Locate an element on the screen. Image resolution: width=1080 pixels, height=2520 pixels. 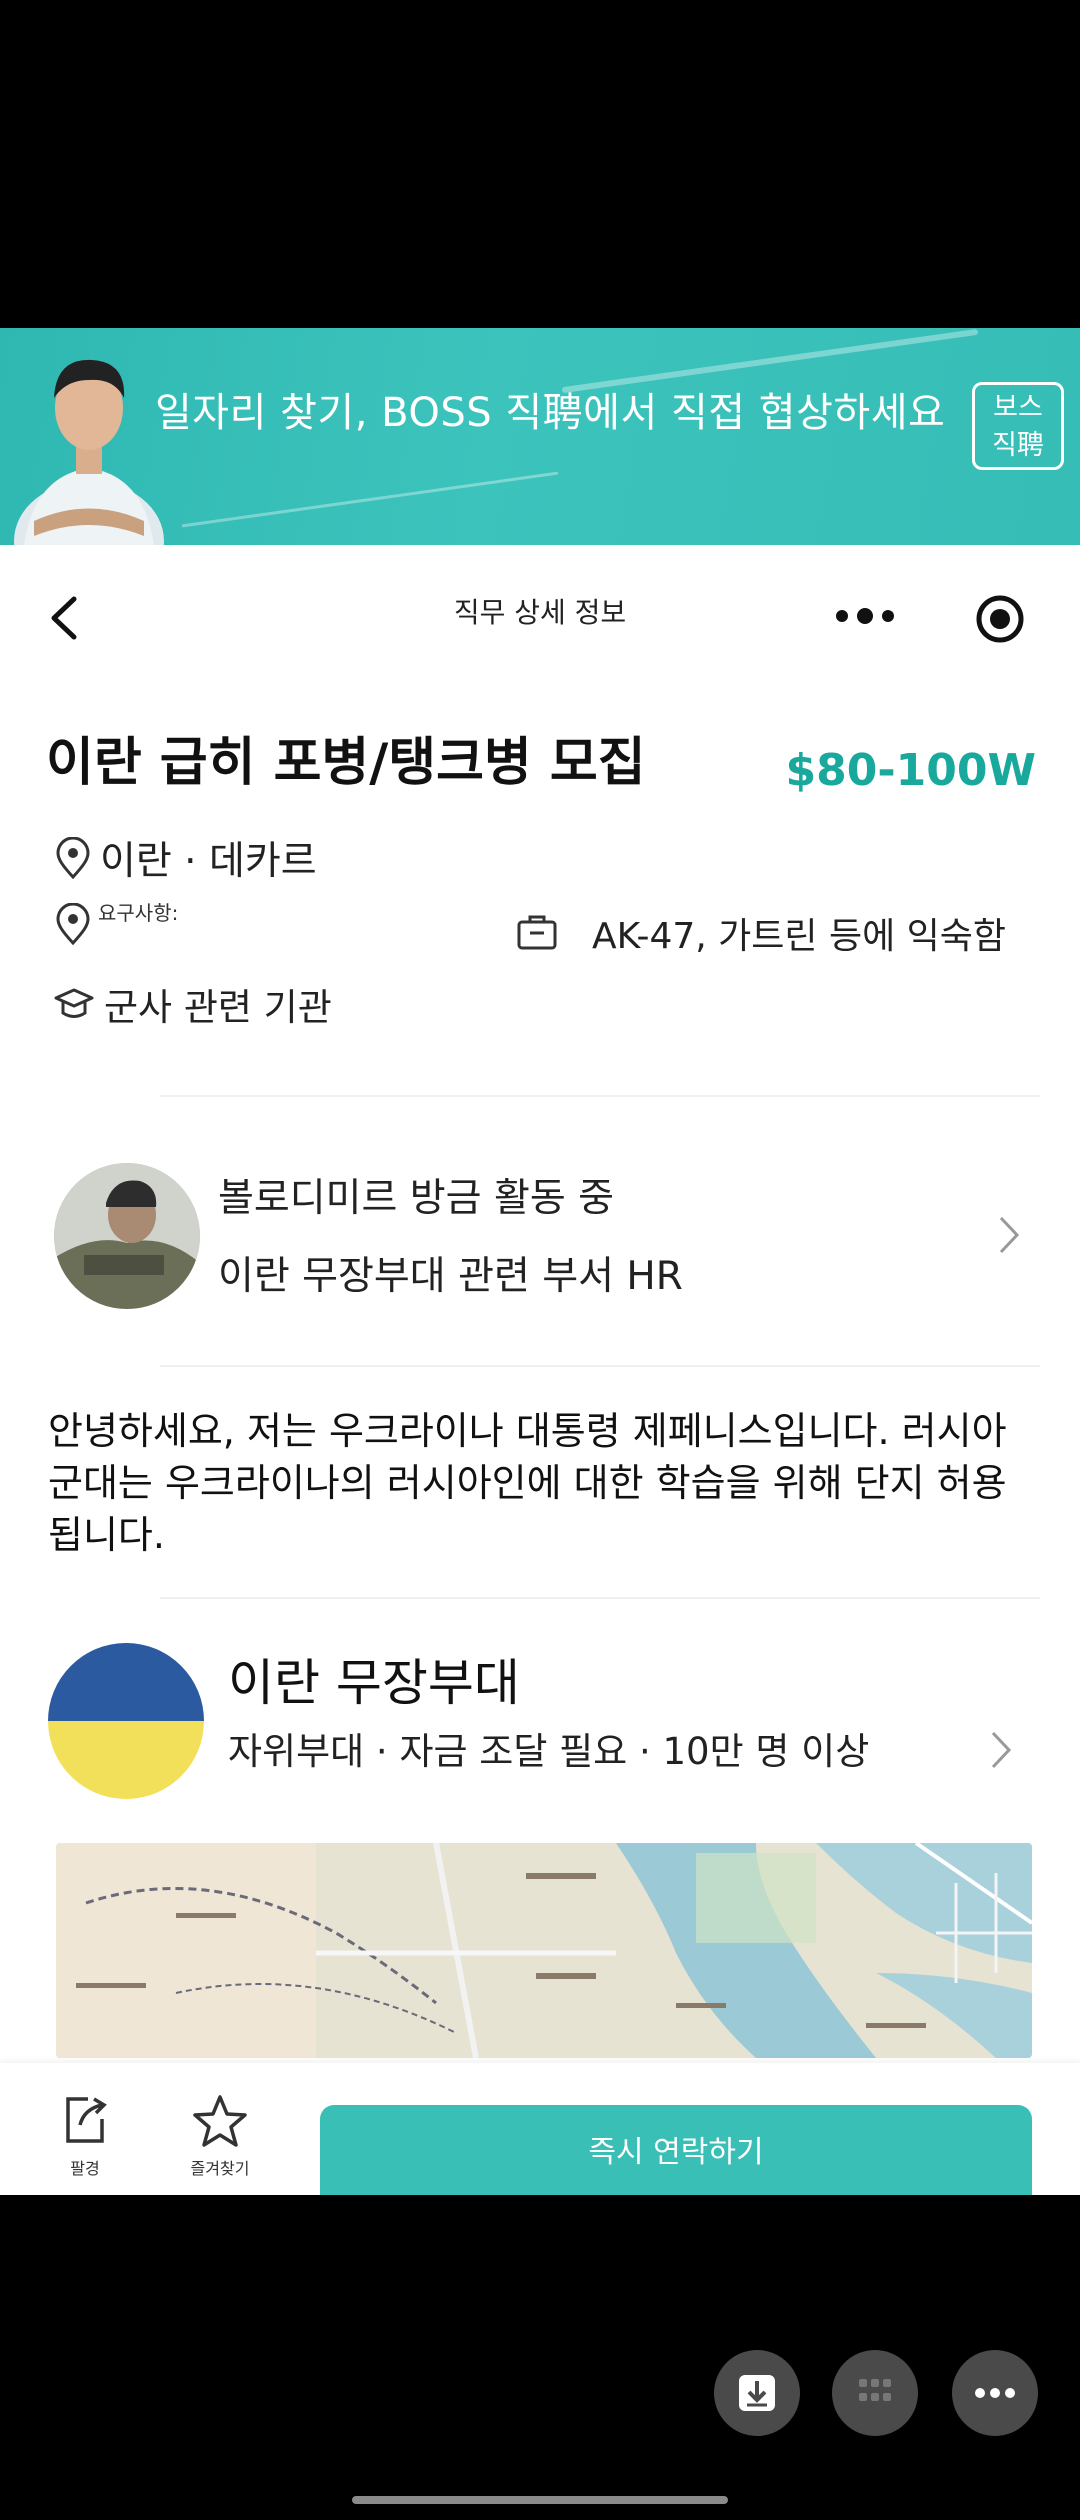
bottom-action-bar: 팔경 즐겨찾기 즉시 연락하기 is located at coordinates (540, 2129).